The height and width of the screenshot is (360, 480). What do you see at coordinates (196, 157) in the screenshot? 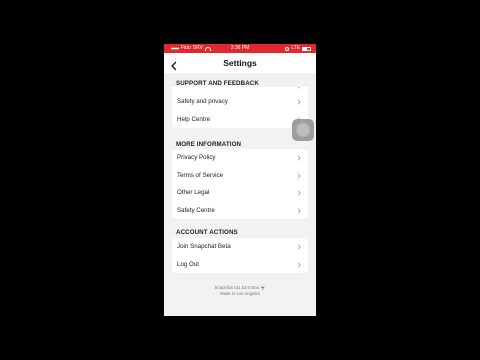
I see `row-label: Privacy Policy` at bounding box center [196, 157].